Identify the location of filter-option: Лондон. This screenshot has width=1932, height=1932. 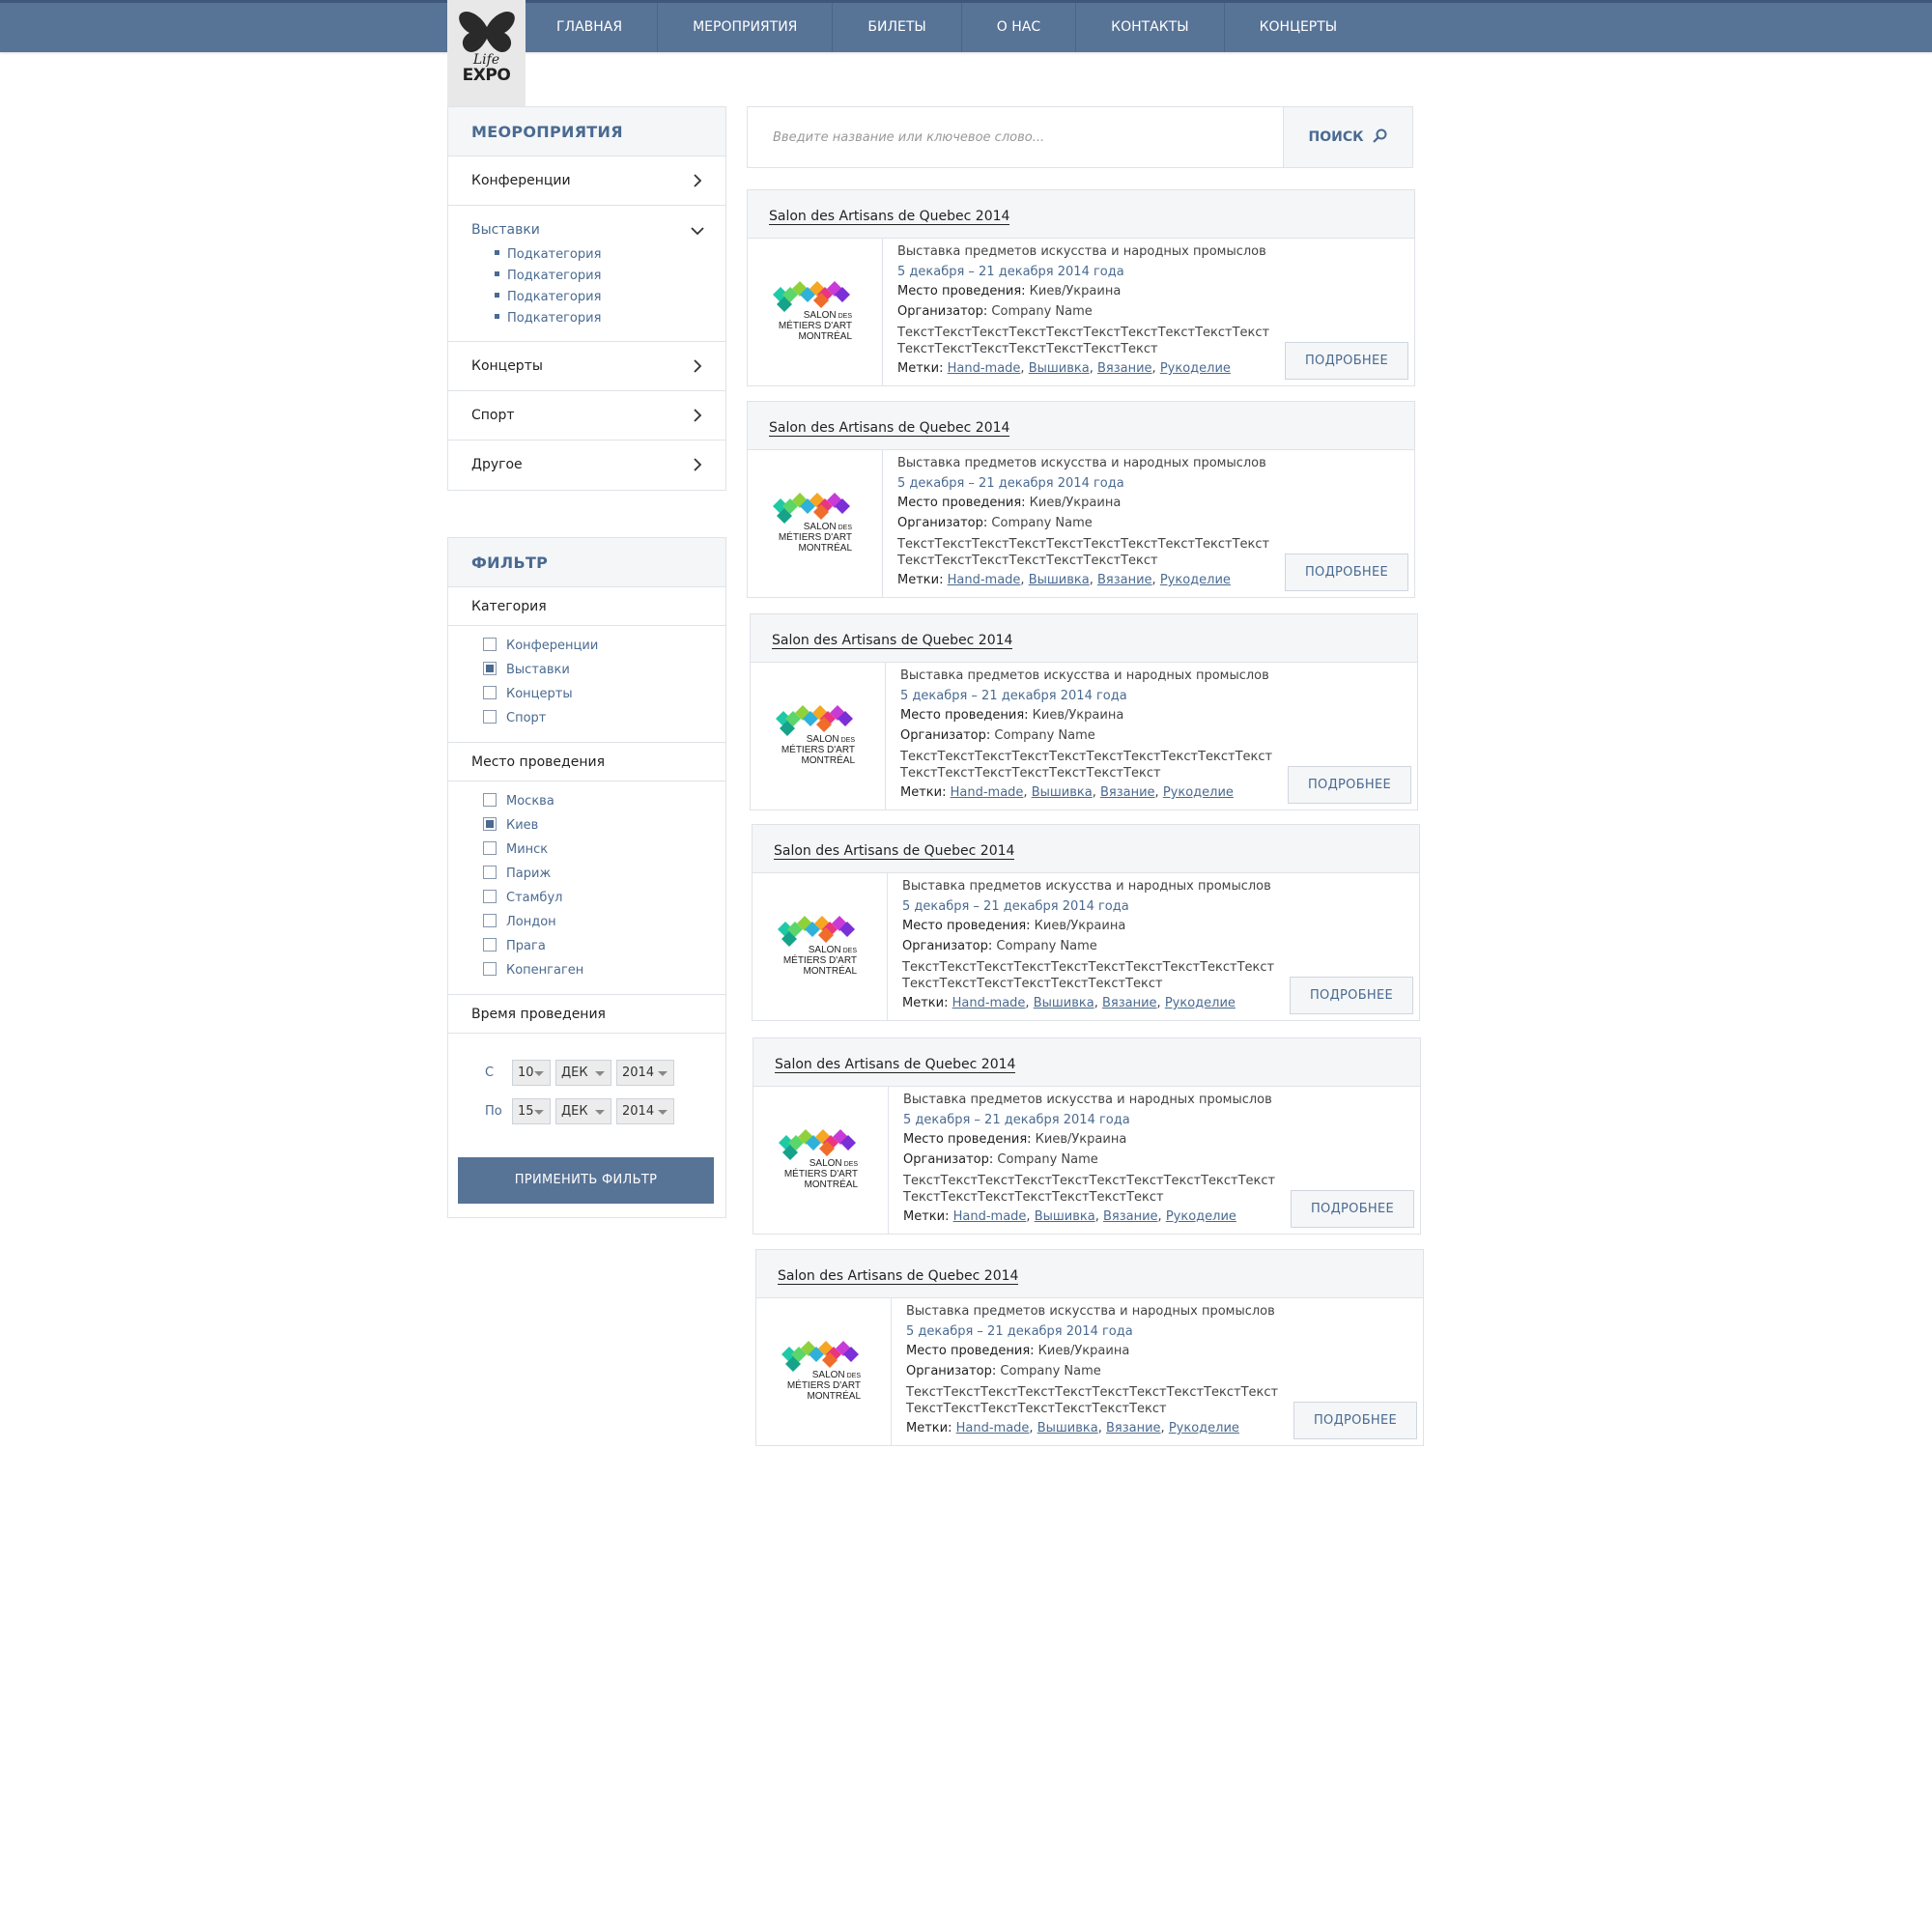
(604, 922).